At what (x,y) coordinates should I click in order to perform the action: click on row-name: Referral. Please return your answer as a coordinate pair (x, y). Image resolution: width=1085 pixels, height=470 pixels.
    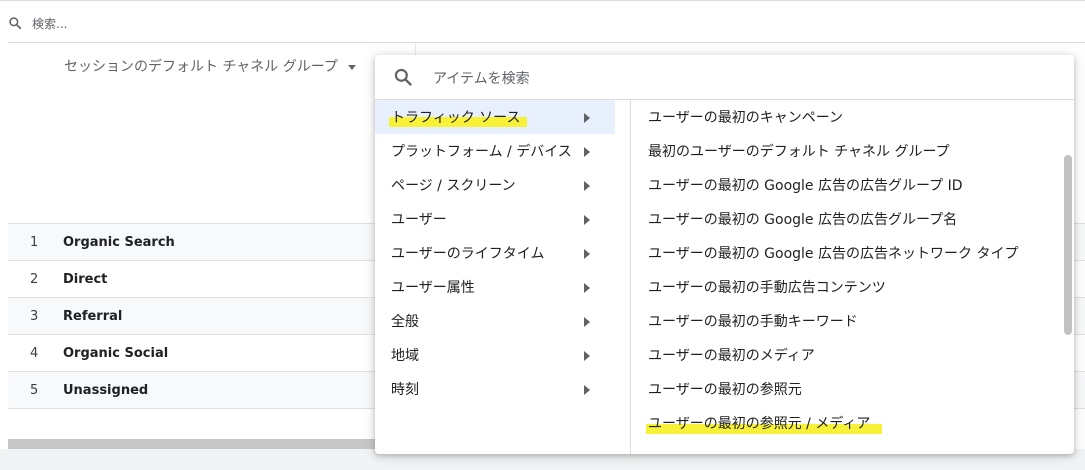
    Looking at the image, I should click on (93, 316).